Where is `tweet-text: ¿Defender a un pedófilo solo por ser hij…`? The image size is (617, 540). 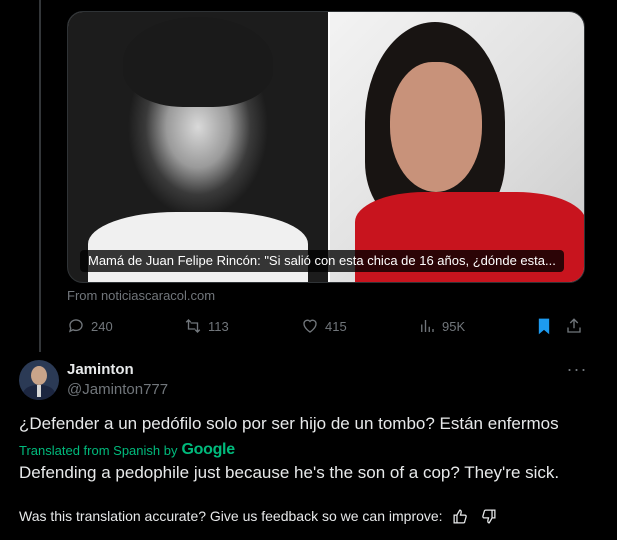
tweet-text: ¿Defender a un pedófilo solo por ser hij… is located at coordinates (289, 423).